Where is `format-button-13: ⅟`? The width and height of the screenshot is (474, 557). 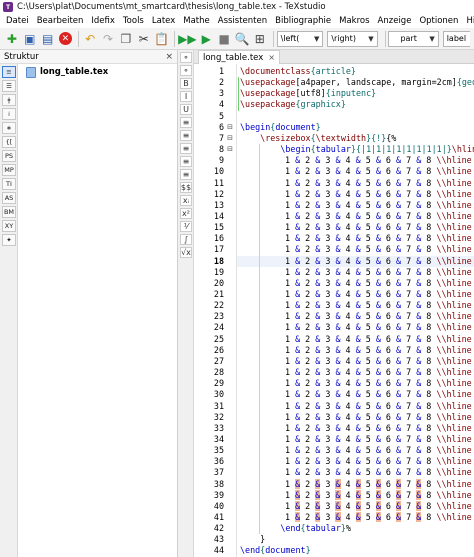
format-button-13: ⅟ is located at coordinates (186, 226).